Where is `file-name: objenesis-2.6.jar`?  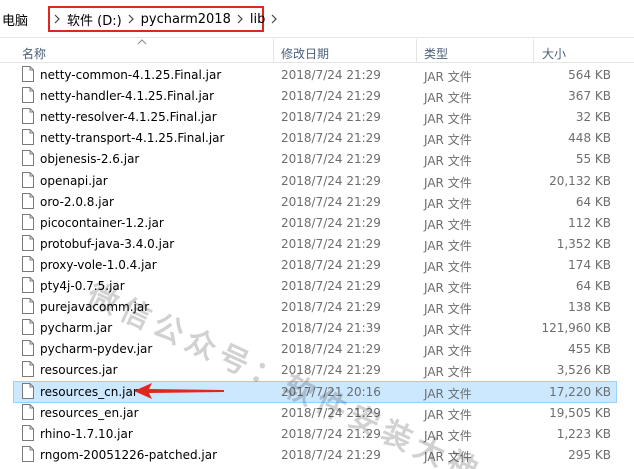
file-name: objenesis-2.6.jar is located at coordinates (90, 159).